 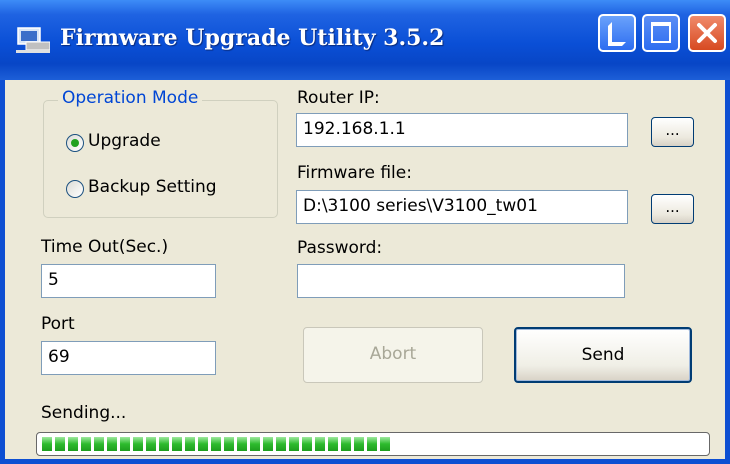 I want to click on firmware-file-field: D:\3100 series\V3100_tw01, so click(x=462, y=207).